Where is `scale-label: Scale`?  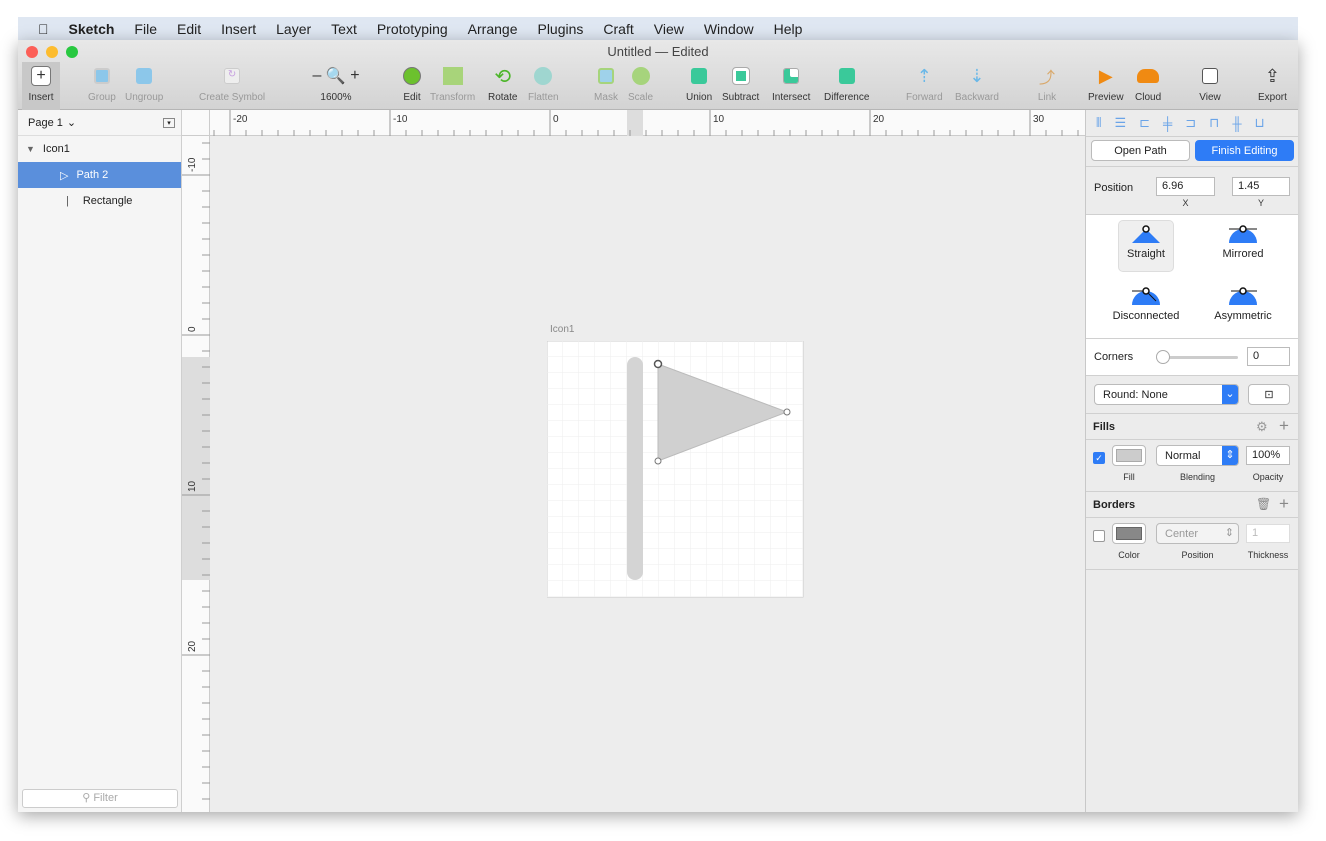 scale-label: Scale is located at coordinates (641, 97).